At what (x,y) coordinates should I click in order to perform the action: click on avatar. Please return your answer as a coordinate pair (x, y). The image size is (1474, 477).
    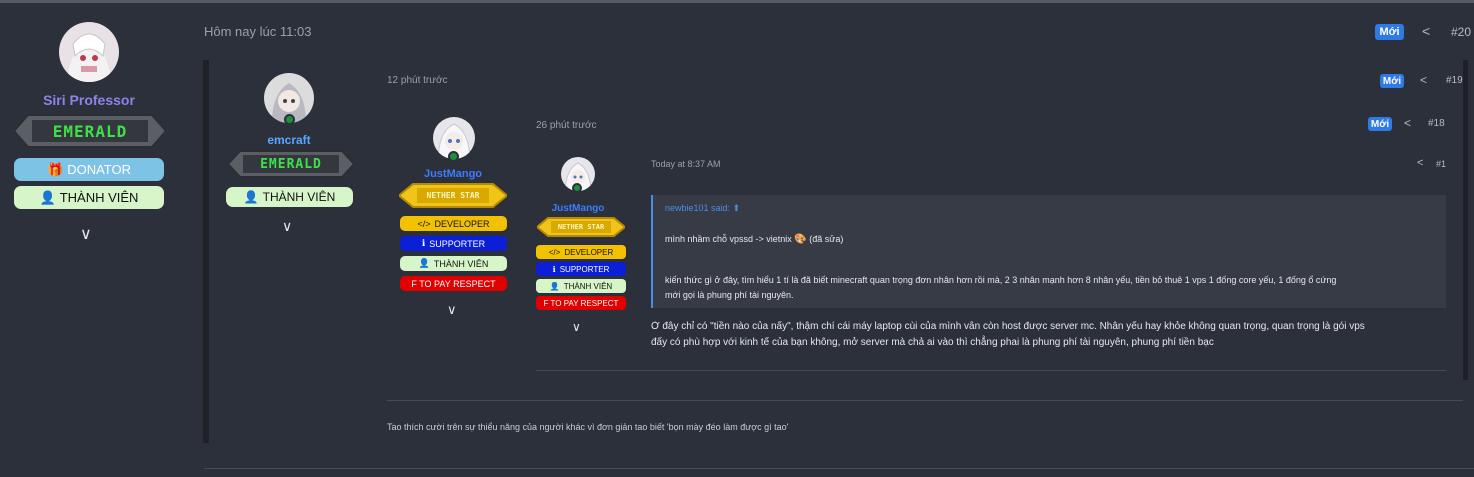
    Looking at the image, I should click on (89, 52).